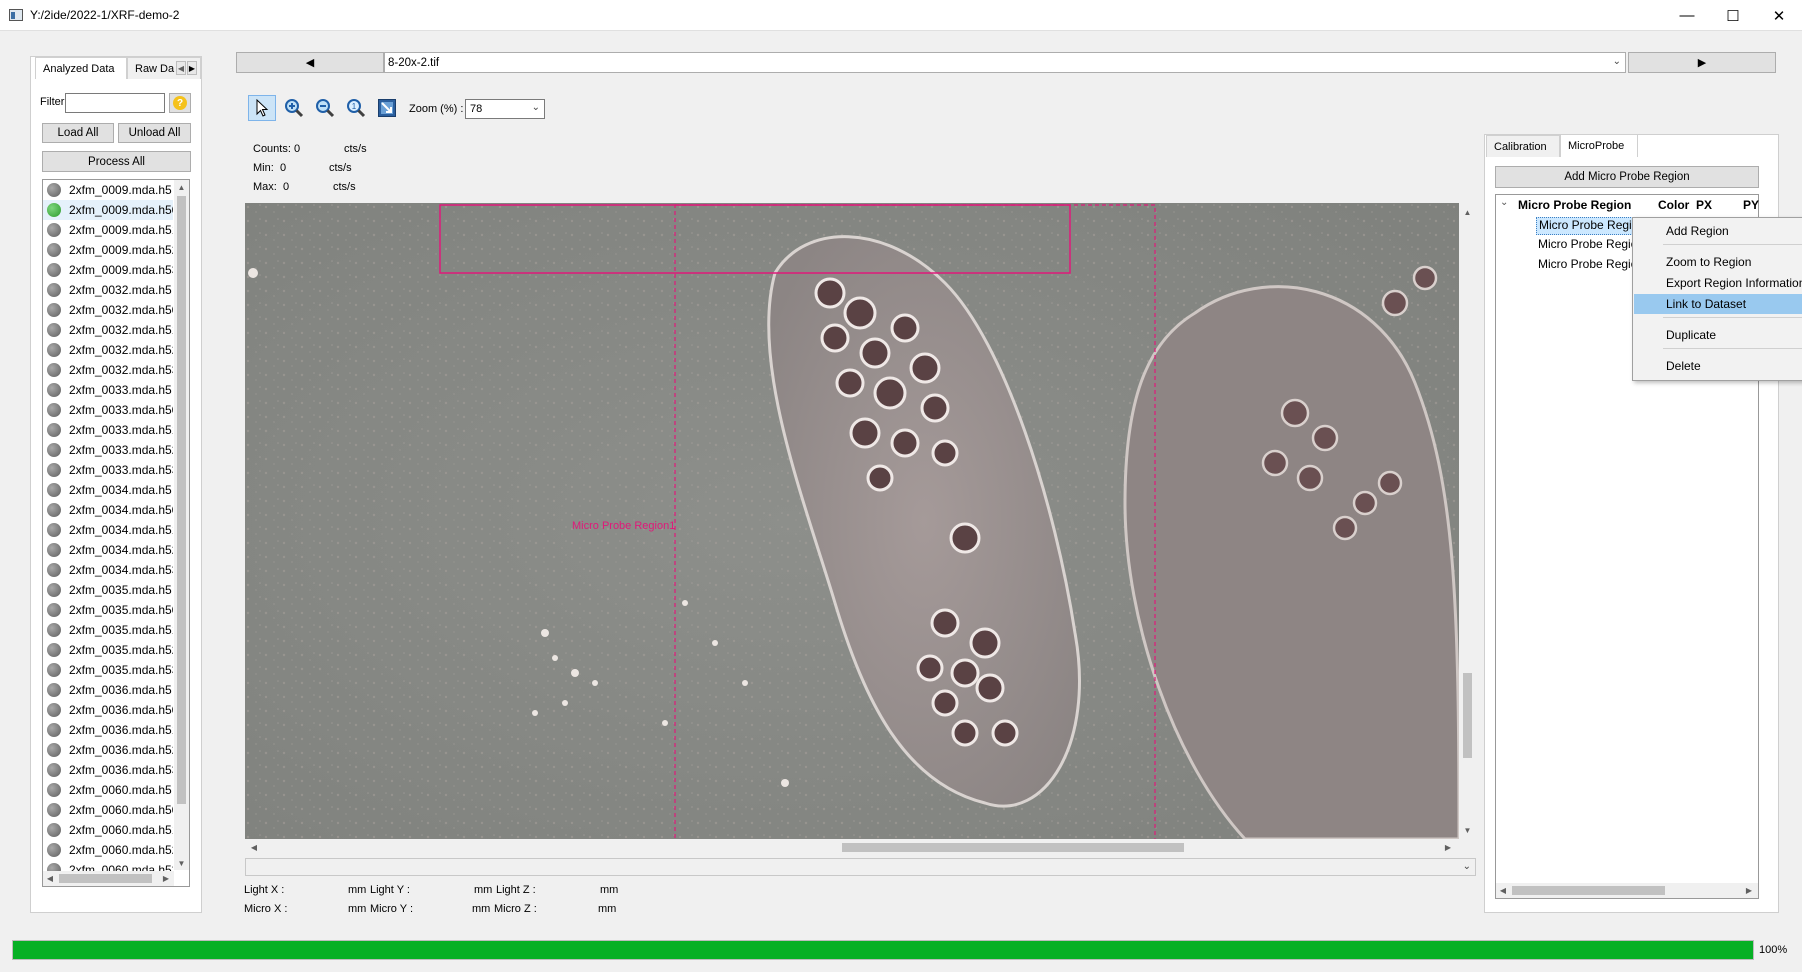  Describe the element at coordinates (1718, 283) in the screenshot. I see `menu-export-region-information: Export Region Information` at that location.